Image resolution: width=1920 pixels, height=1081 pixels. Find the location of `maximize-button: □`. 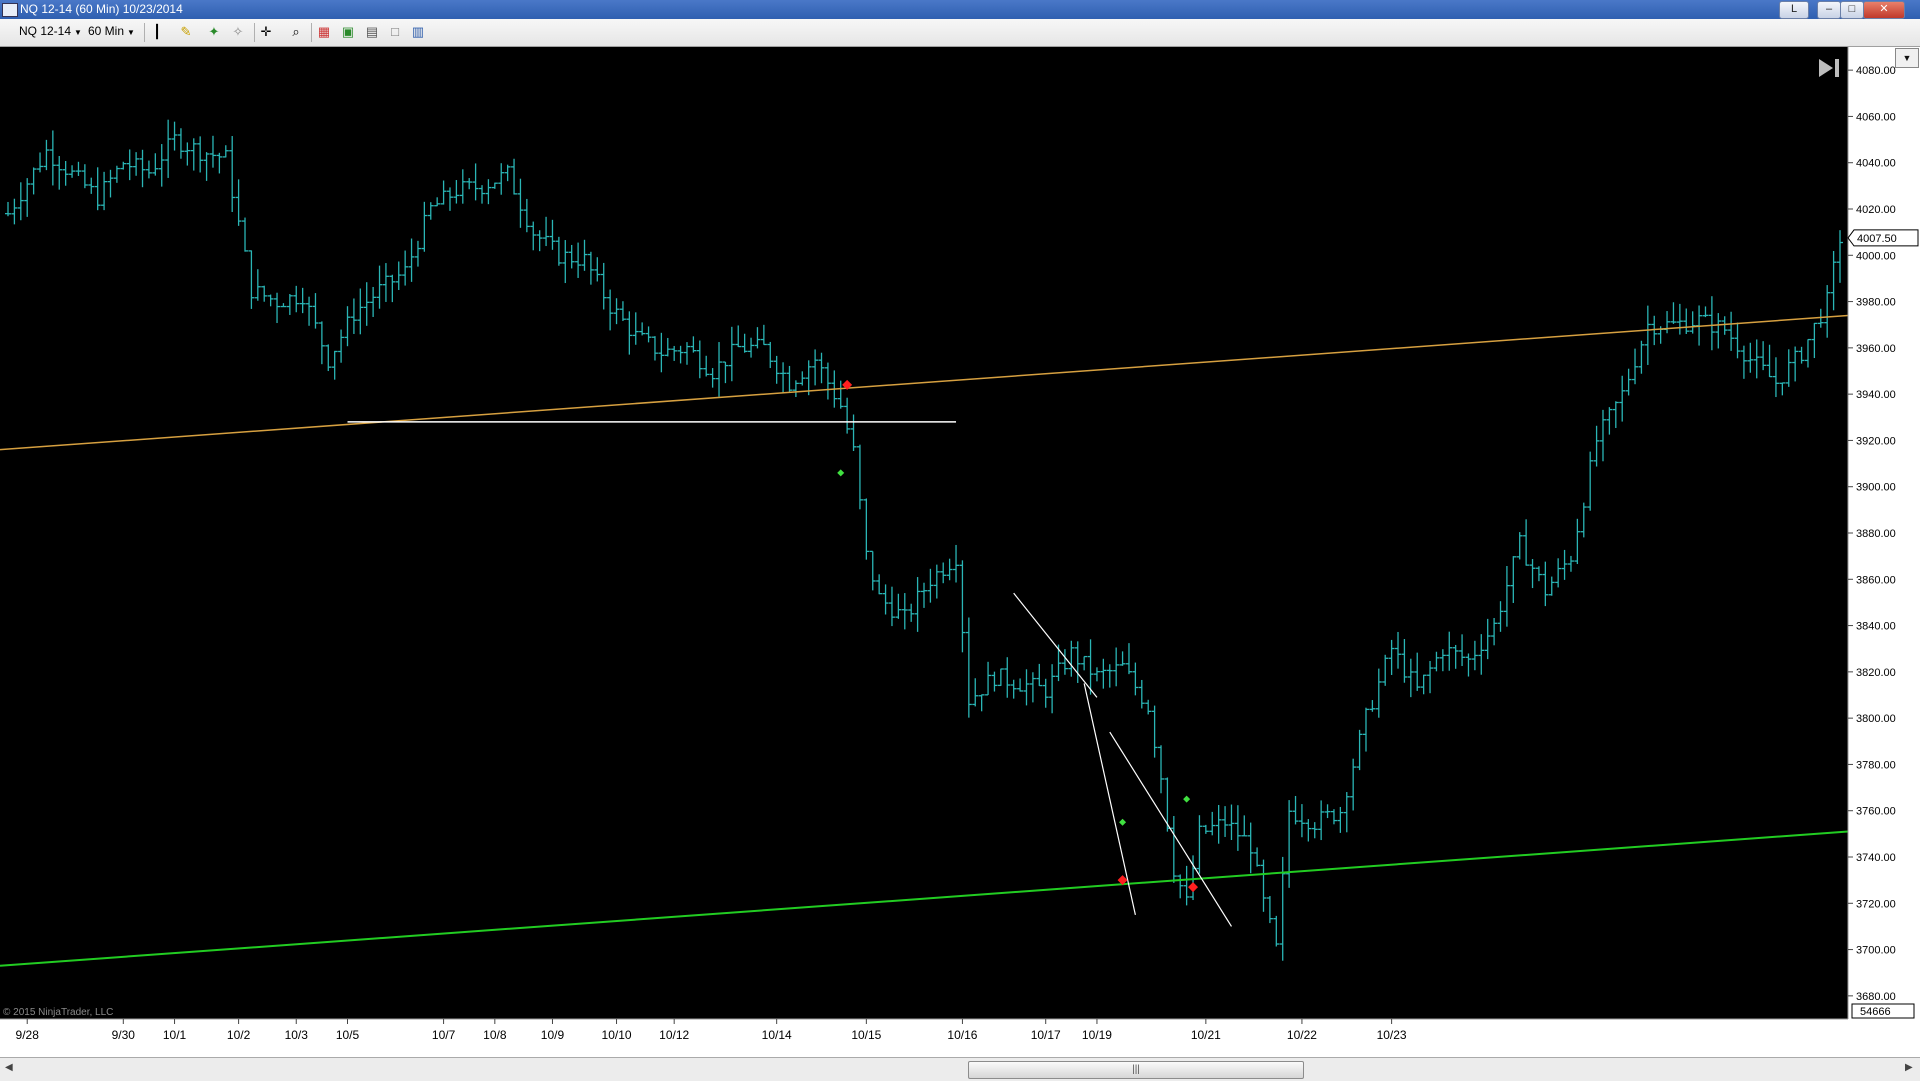

maximize-button: □ is located at coordinates (1852, 10).